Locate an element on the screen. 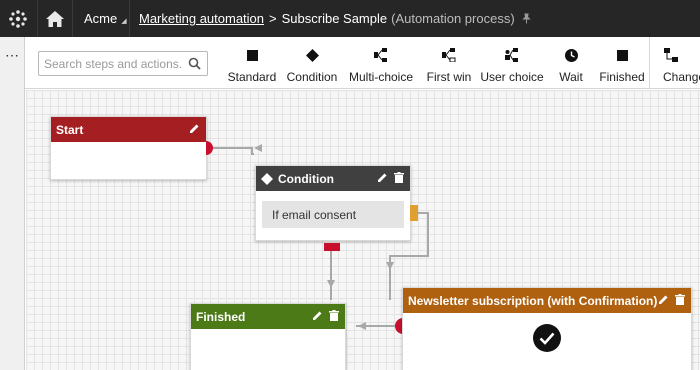  search-icon is located at coordinates (194, 65).